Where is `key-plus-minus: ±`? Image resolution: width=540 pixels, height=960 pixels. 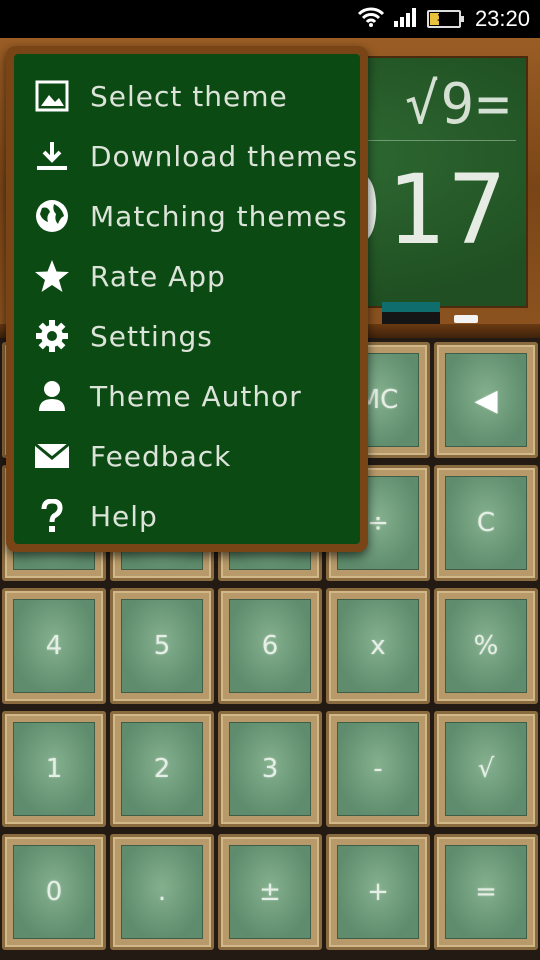
key-plus-minus: ± is located at coordinates (270, 892).